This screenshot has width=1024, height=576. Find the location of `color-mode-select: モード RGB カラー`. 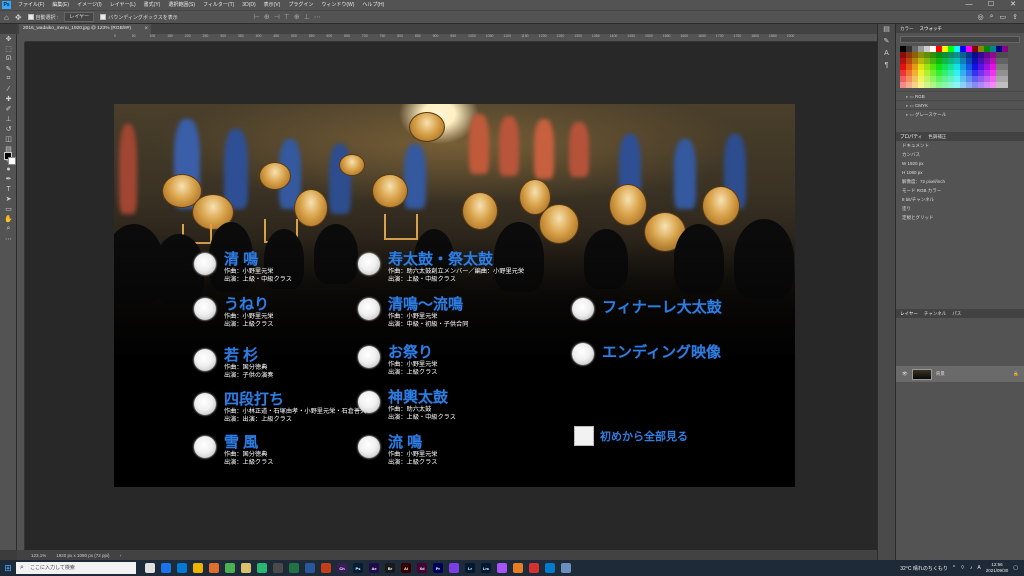

color-mode-select: モード RGB カラー is located at coordinates (960, 190).